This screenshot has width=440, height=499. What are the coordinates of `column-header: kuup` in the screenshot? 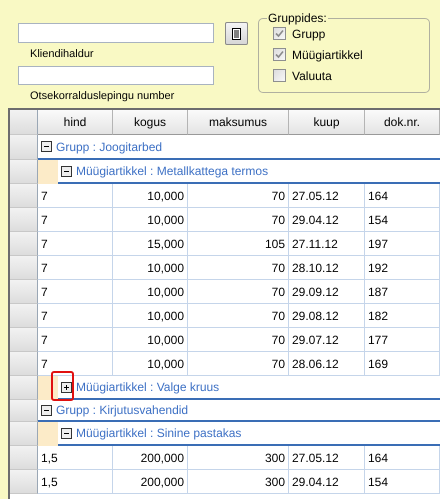 It's located at (327, 122).